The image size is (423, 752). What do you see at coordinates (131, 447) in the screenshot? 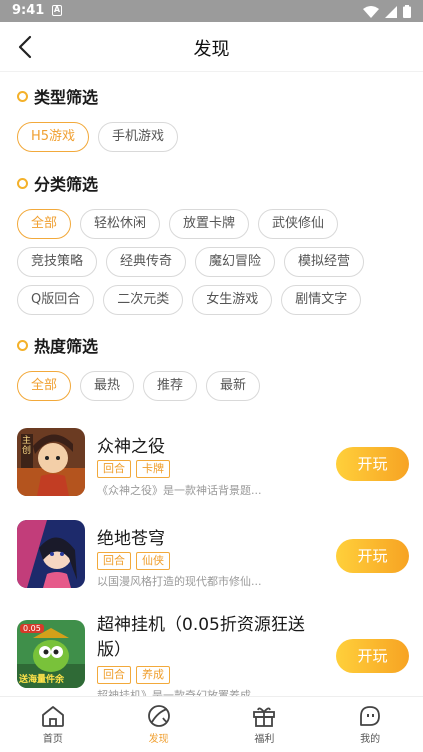
I see `game-name: 众神之役` at bounding box center [131, 447].